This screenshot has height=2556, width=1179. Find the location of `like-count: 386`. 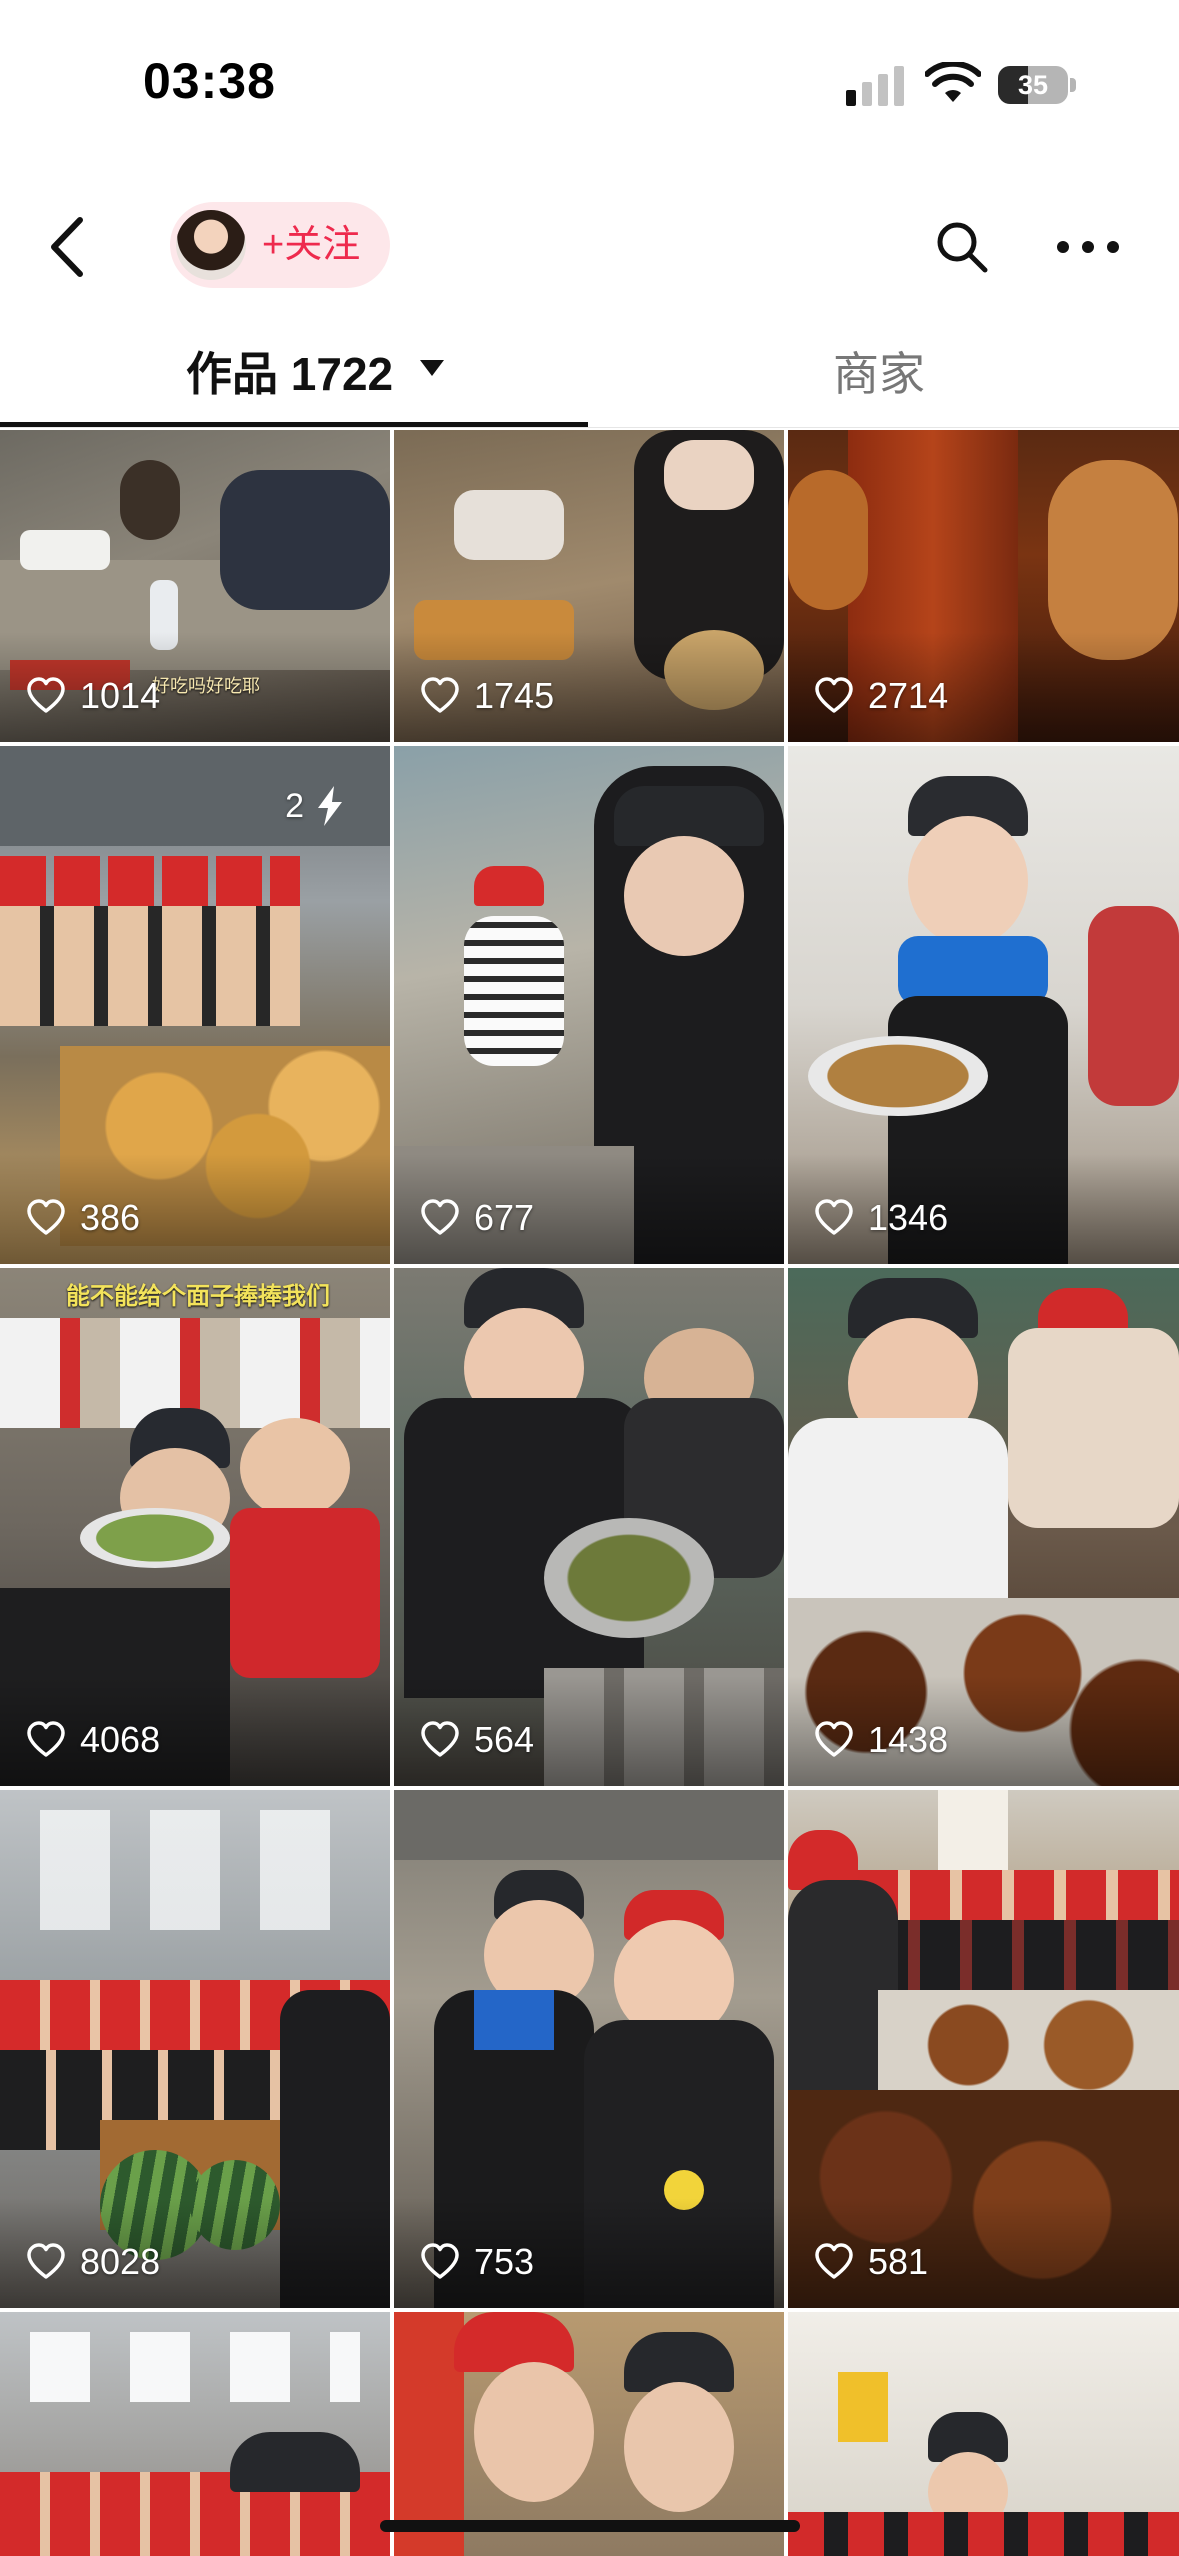

like-count: 386 is located at coordinates (83, 1218).